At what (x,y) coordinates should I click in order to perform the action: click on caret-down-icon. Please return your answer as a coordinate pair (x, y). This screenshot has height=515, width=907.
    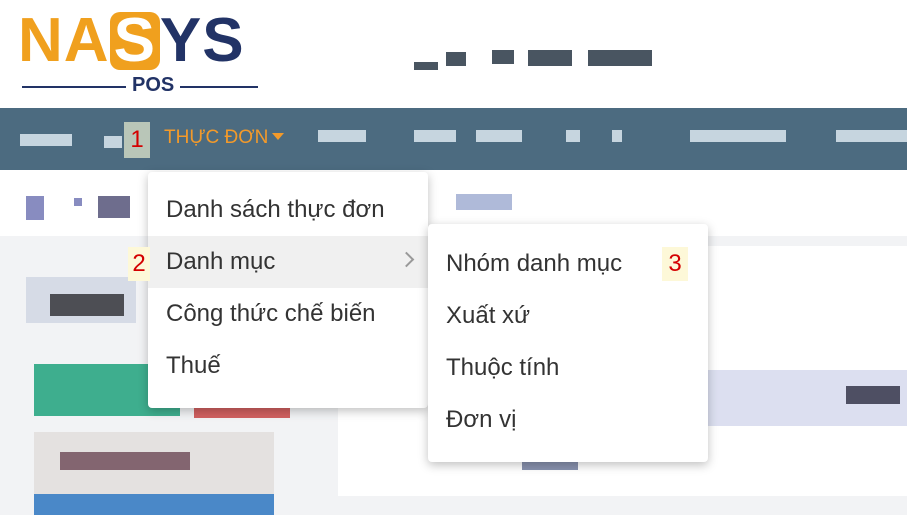
    Looking at the image, I should click on (278, 136).